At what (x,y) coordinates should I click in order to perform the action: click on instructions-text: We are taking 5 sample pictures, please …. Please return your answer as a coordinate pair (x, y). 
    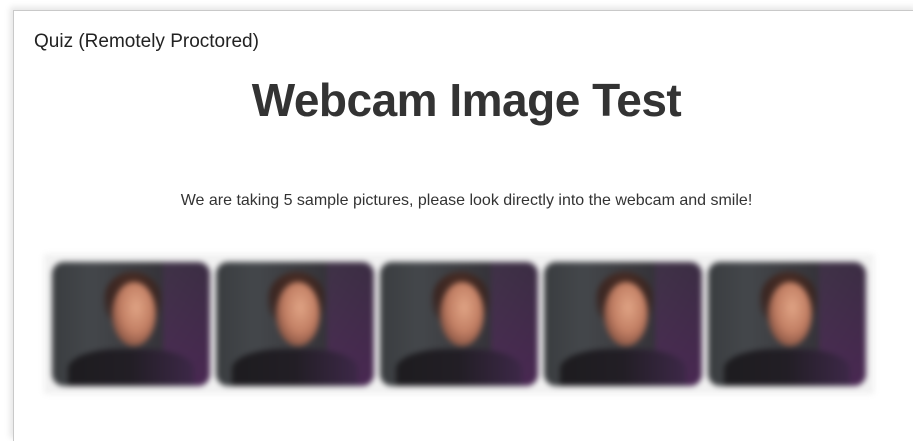
    Looking at the image, I should click on (466, 200).